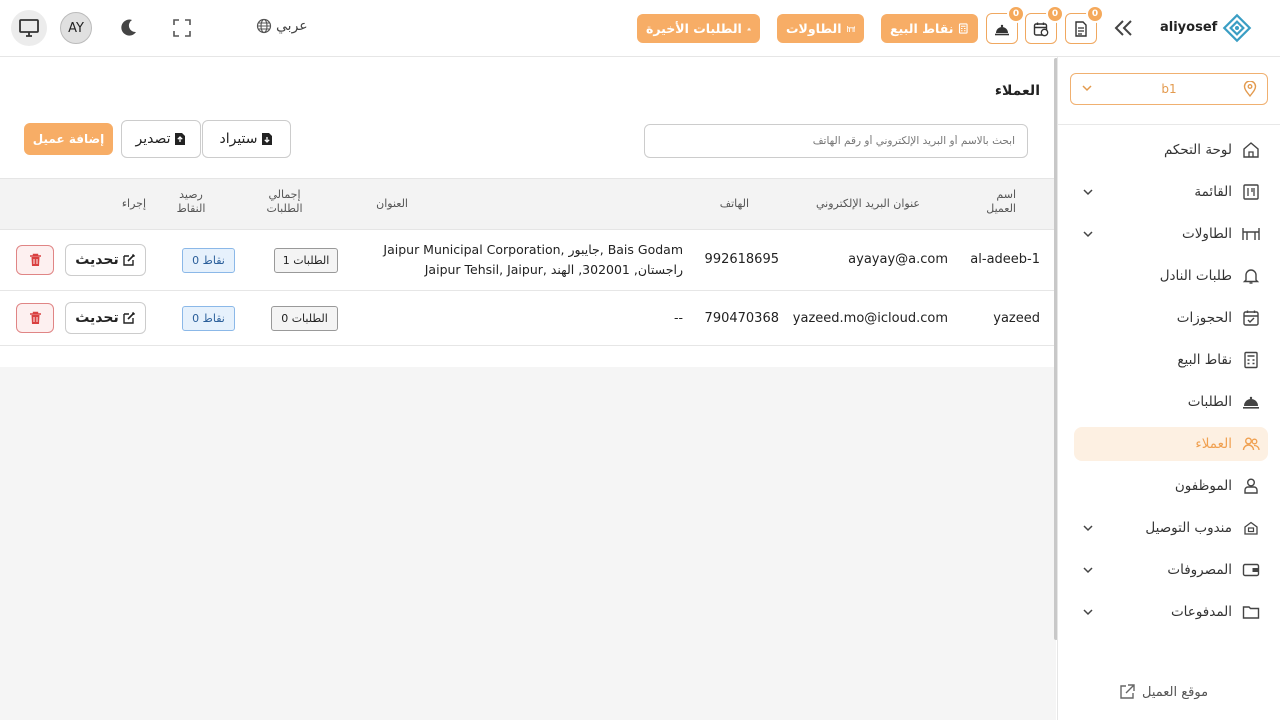  Describe the element at coordinates (208, 318) in the screenshot. I see `points-balance-chip: 0 نقاط` at that location.